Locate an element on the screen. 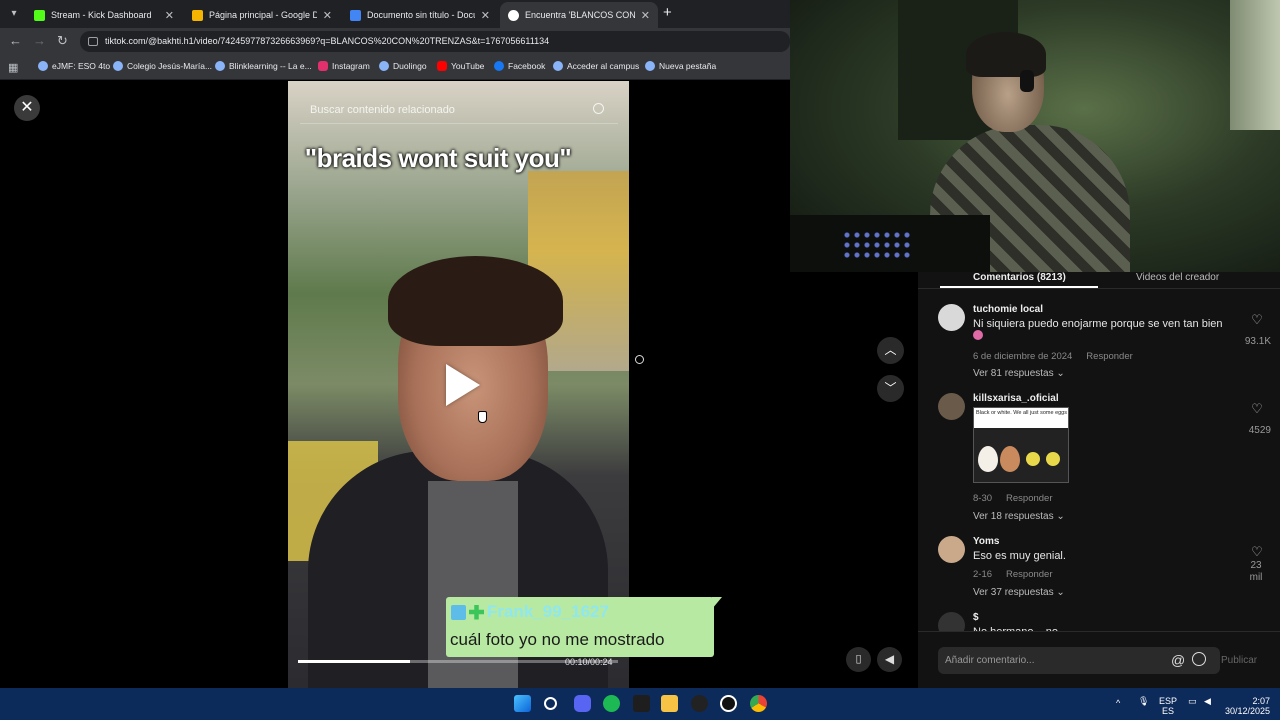 The image size is (1280, 720). view-replies-button: Ver 18 respuestas ⌄ is located at coordinates (1019, 516).